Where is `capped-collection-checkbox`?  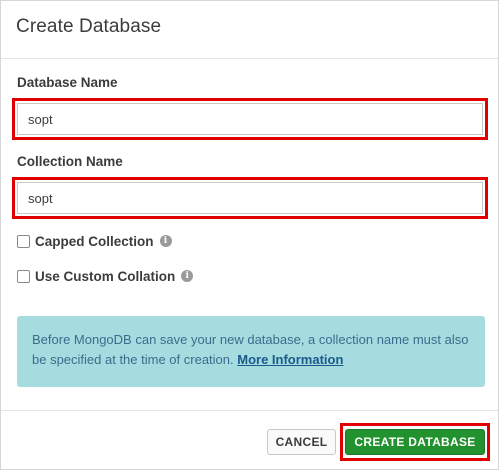
capped-collection-checkbox is located at coordinates (23, 241).